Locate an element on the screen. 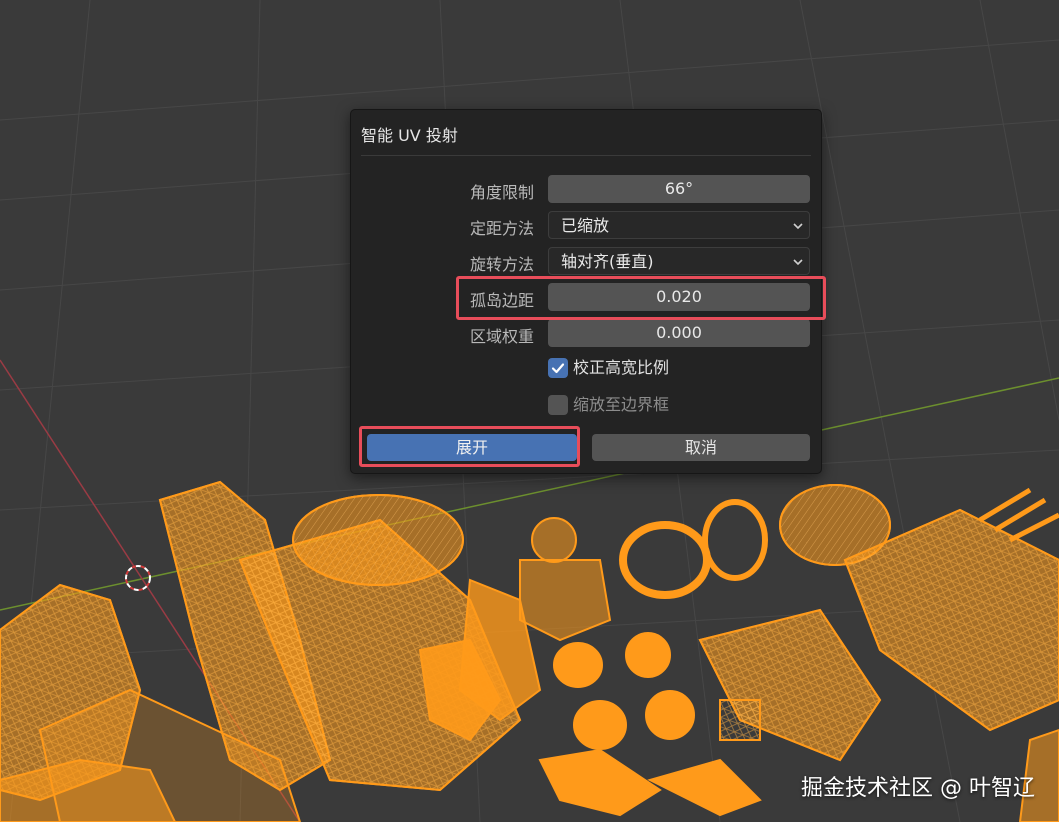  scale-to-bounds-label: 缩放至边界框 is located at coordinates (621, 404).